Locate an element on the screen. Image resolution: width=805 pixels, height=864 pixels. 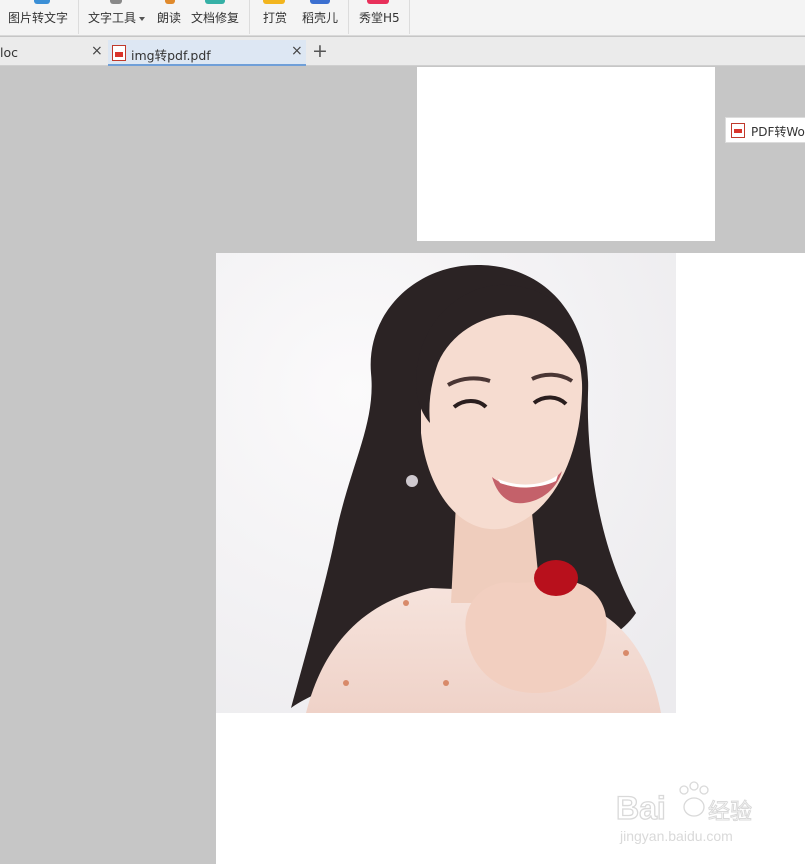
watermark-url: jingyan.baidu.com is located at coordinates (676, 836).